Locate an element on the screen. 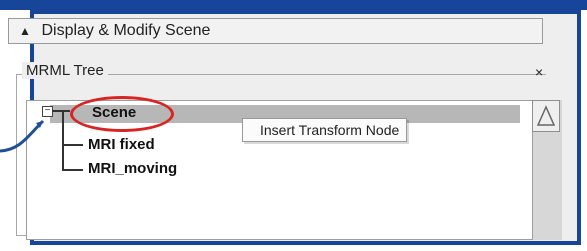 The height and width of the screenshot is (251, 587). close-icon: × is located at coordinates (539, 72).